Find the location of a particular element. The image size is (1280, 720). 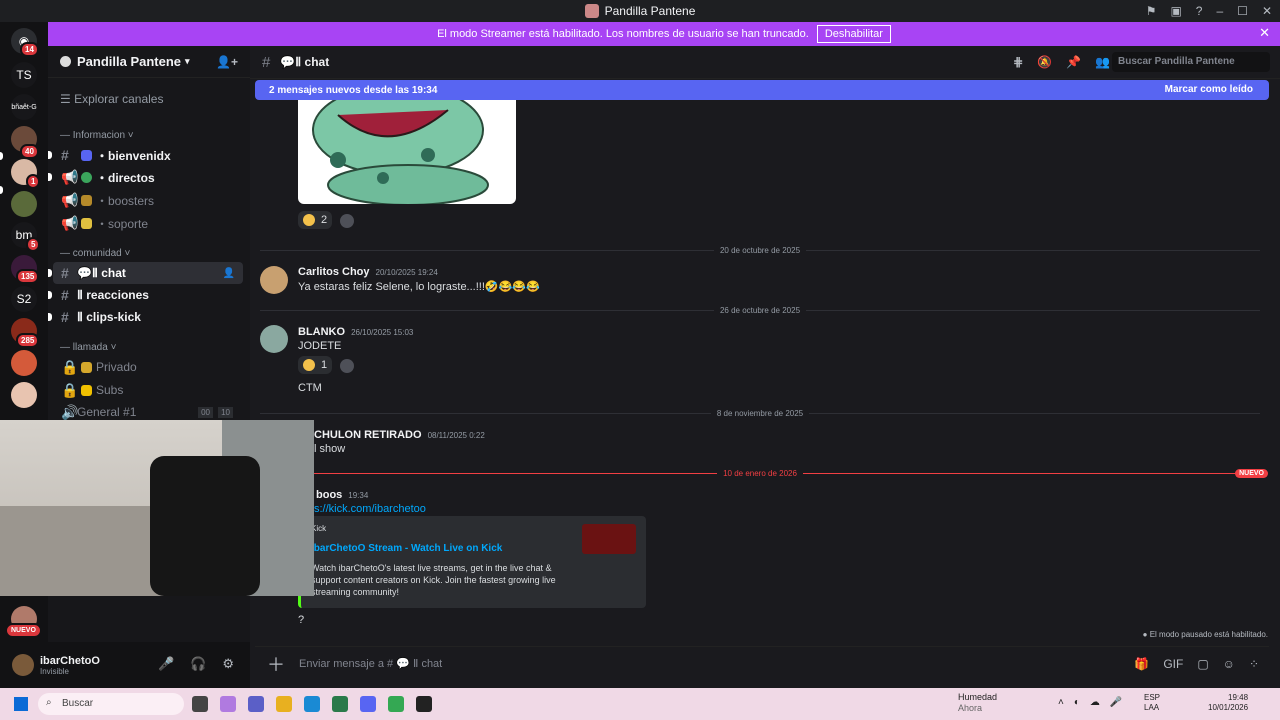

gift-icon: 🎁 is located at coordinates (1141, 664).